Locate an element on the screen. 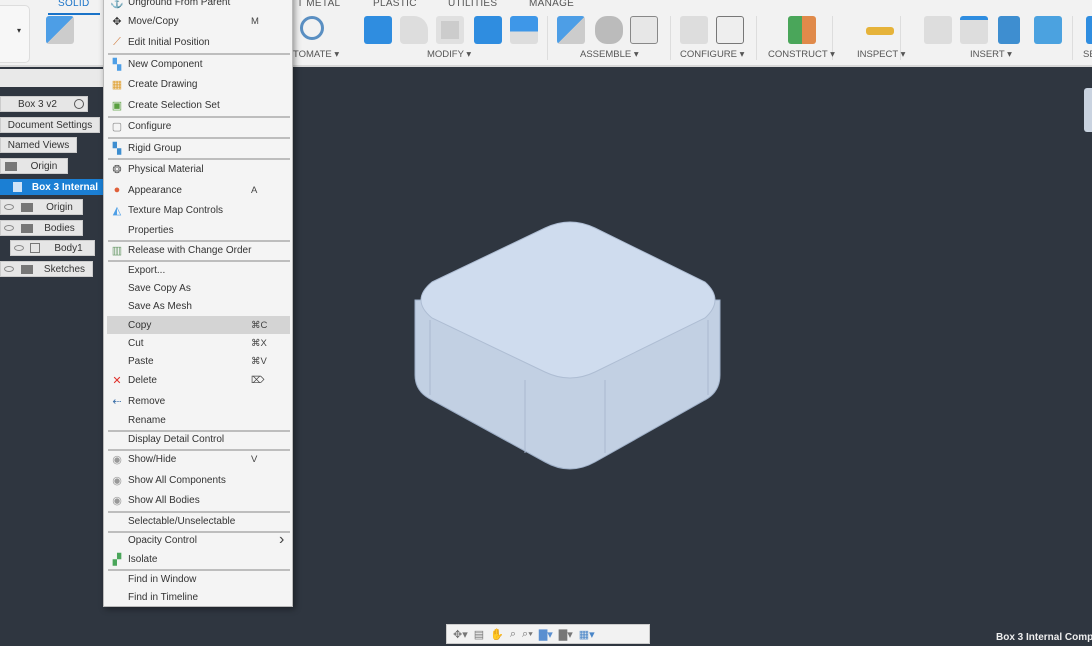 The height and width of the screenshot is (646, 1092). menu-item-label: Show All Components is located at coordinates (177, 480).